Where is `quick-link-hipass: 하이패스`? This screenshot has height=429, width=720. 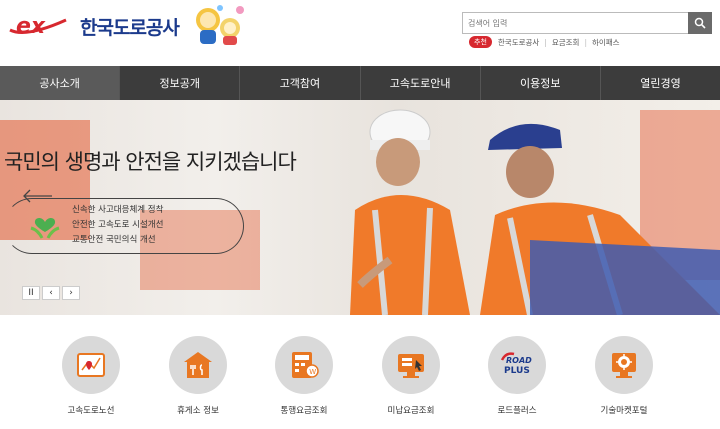 quick-link-hipass: 하이패스 is located at coordinates (606, 42).